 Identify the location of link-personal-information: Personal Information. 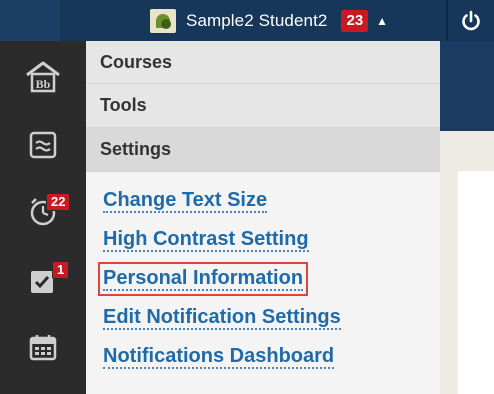
(203, 279).